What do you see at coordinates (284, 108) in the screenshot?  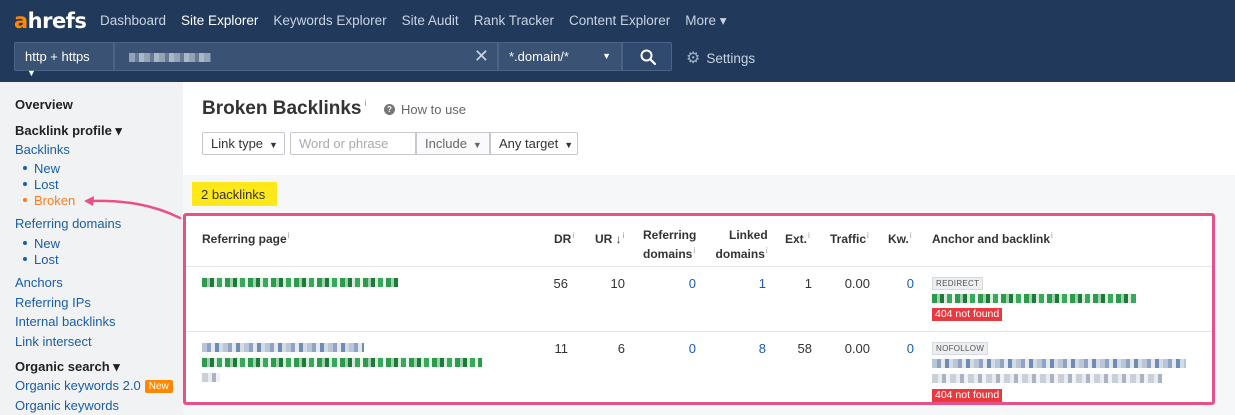 I see `page-title: Broken Backlinks i` at bounding box center [284, 108].